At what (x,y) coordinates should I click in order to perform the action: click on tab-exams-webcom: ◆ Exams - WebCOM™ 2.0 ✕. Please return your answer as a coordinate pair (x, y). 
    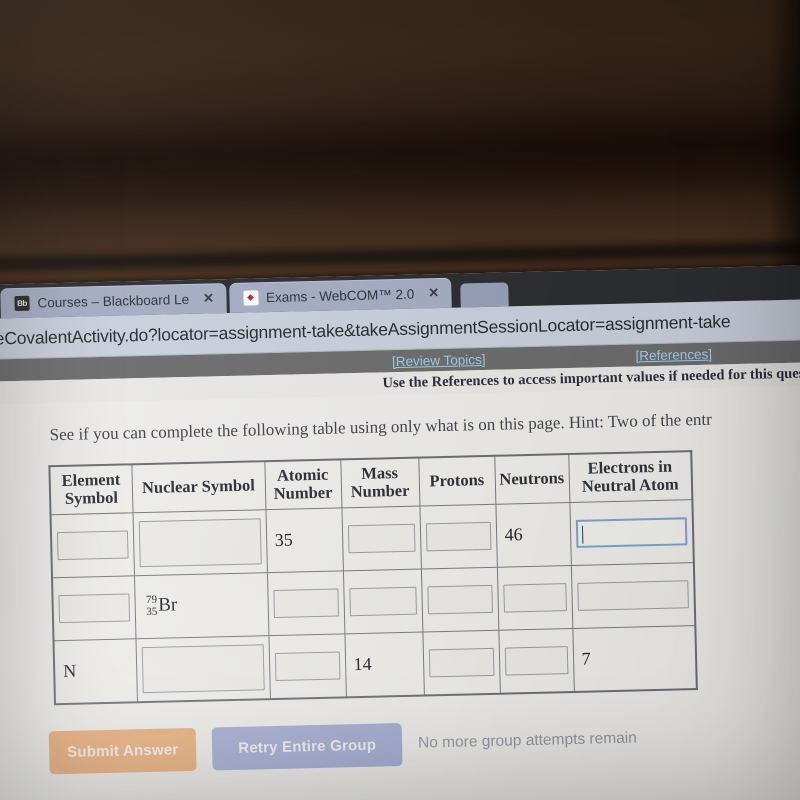
    Looking at the image, I should click on (340, 295).